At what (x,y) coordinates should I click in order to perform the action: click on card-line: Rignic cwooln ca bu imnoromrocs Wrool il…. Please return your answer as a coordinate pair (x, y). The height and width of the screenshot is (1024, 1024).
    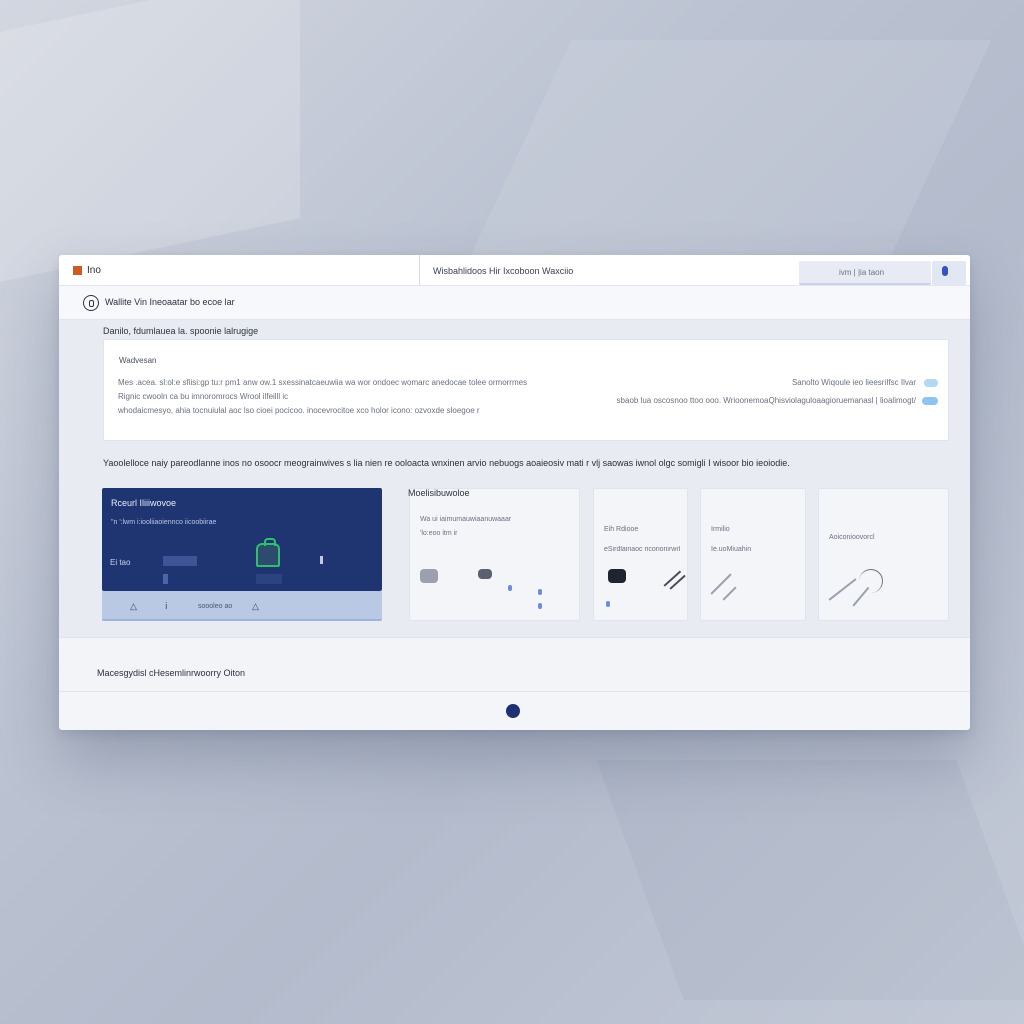
    Looking at the image, I should click on (203, 396).